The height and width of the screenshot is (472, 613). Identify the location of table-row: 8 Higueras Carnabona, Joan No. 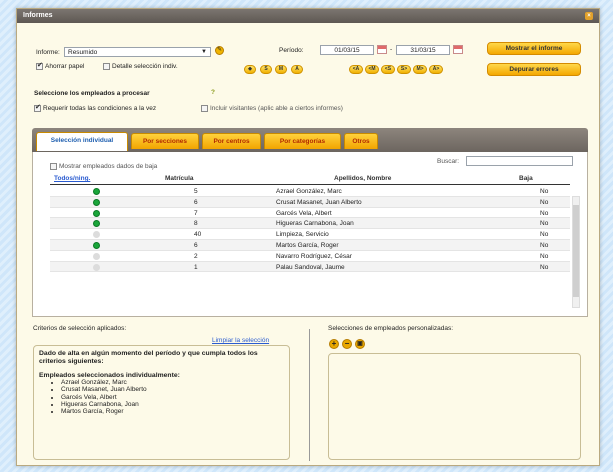
(310, 224).